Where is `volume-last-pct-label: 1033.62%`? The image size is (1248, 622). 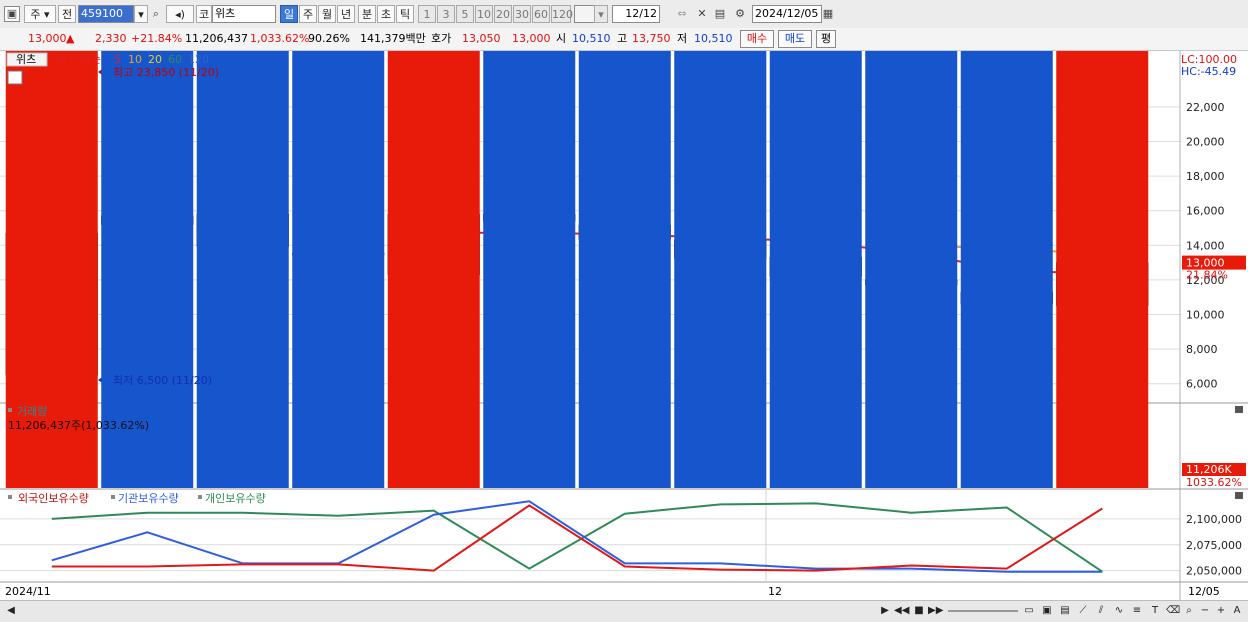 volume-last-pct-label: 1033.62% is located at coordinates (1214, 482).